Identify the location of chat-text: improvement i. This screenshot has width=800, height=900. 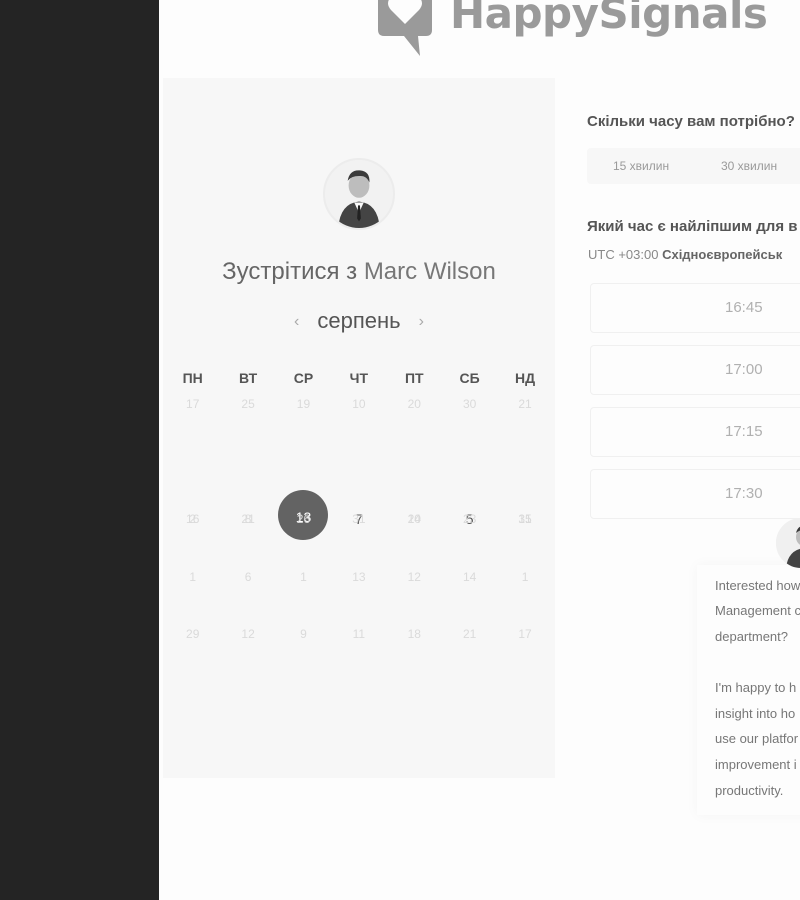
(756, 764).